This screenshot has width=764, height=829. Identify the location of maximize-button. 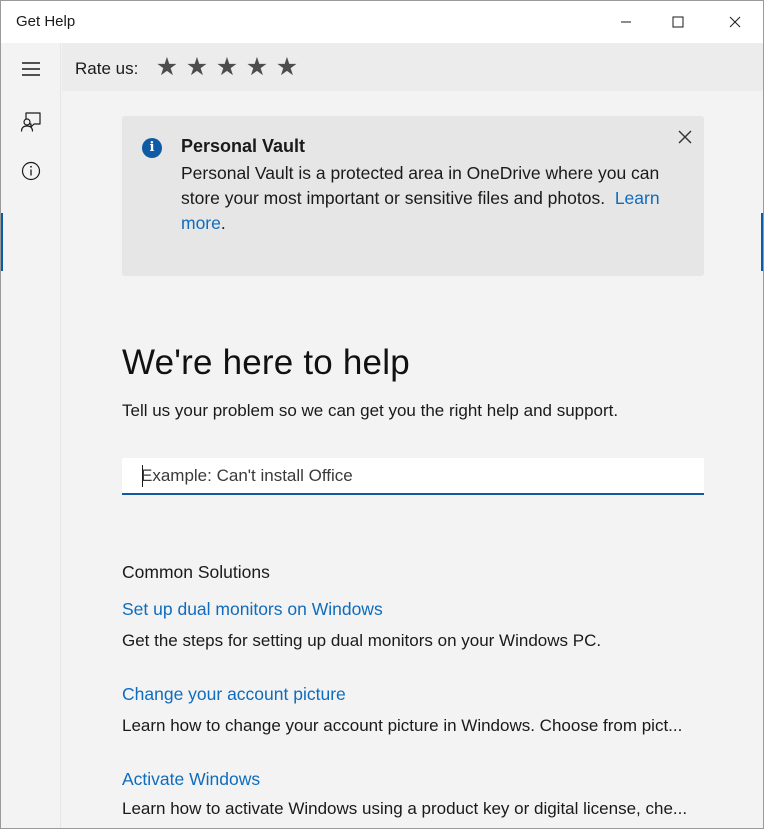
(678, 22).